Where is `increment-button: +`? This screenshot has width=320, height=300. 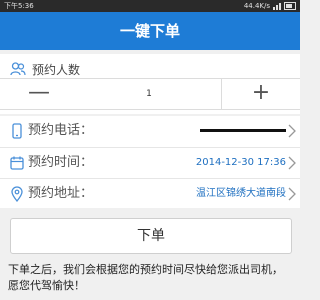
increment-button: + is located at coordinates (260, 94).